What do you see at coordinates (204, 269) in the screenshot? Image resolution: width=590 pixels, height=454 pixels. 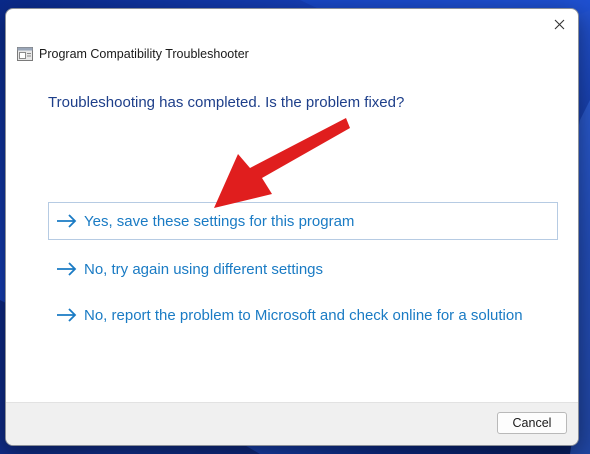 I see `option-label: No, try again using different settings` at bounding box center [204, 269].